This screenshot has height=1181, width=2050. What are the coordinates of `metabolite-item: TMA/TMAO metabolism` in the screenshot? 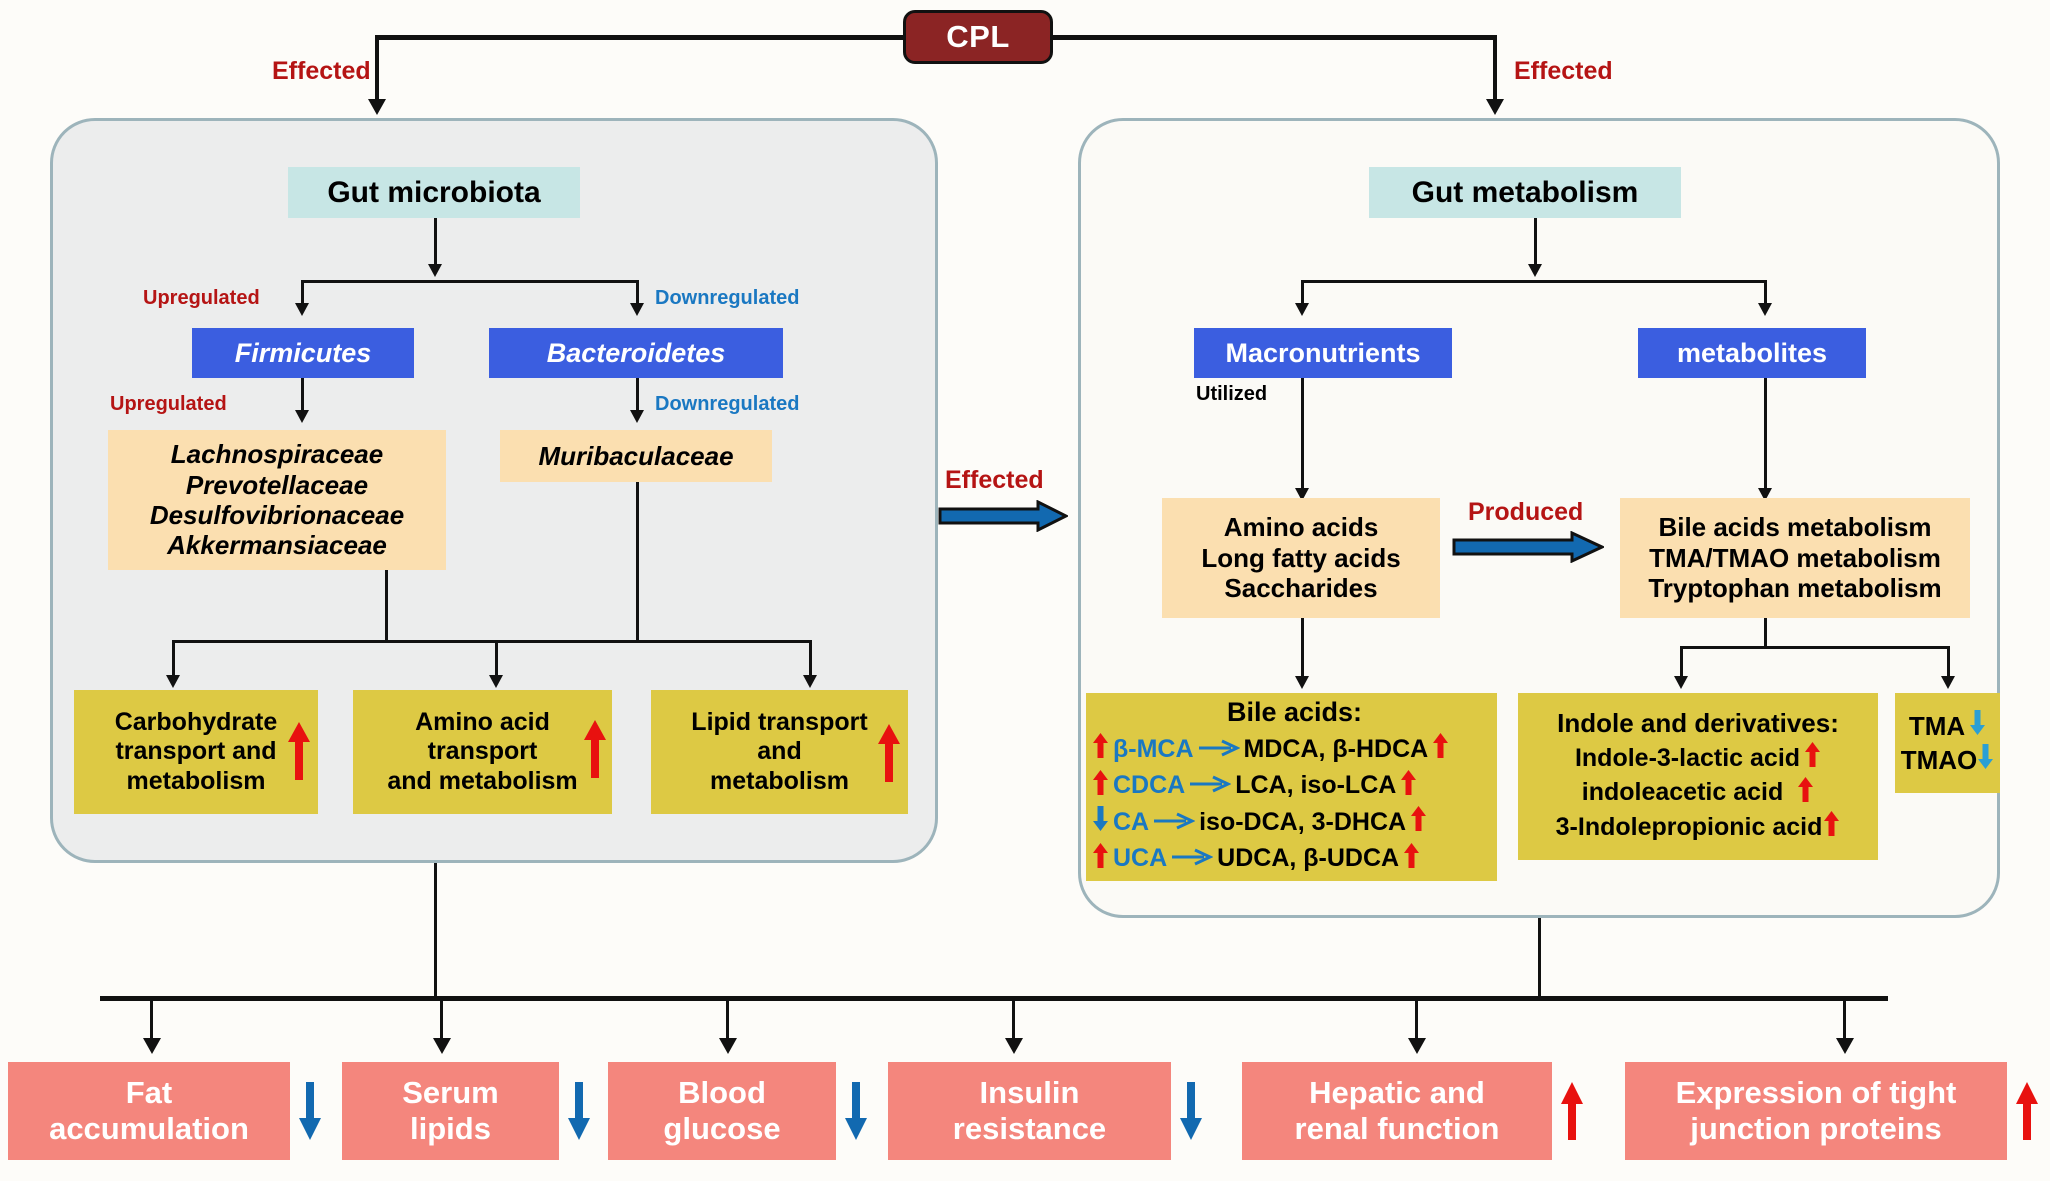 It's located at (1795, 557).